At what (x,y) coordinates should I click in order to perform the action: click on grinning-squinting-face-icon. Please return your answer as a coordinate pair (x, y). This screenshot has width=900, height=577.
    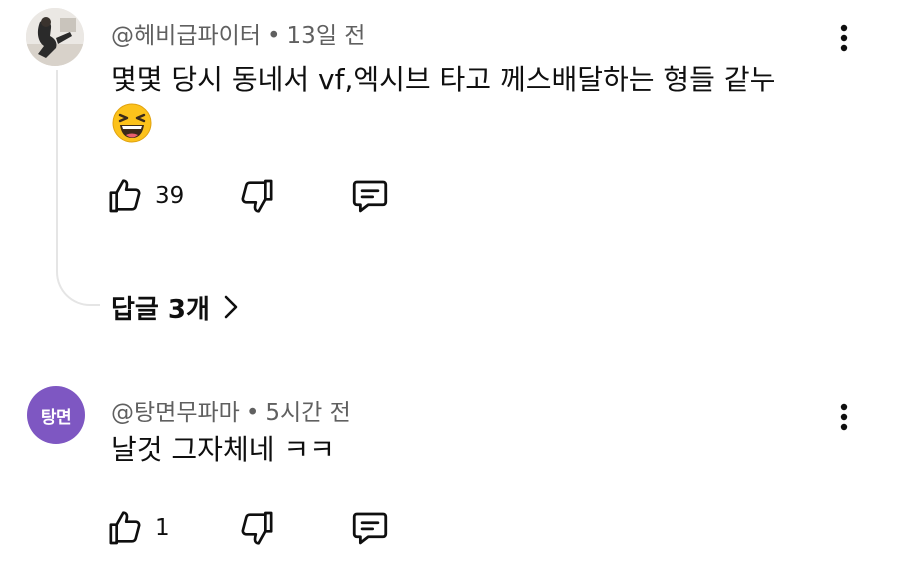
    Looking at the image, I should click on (132, 123).